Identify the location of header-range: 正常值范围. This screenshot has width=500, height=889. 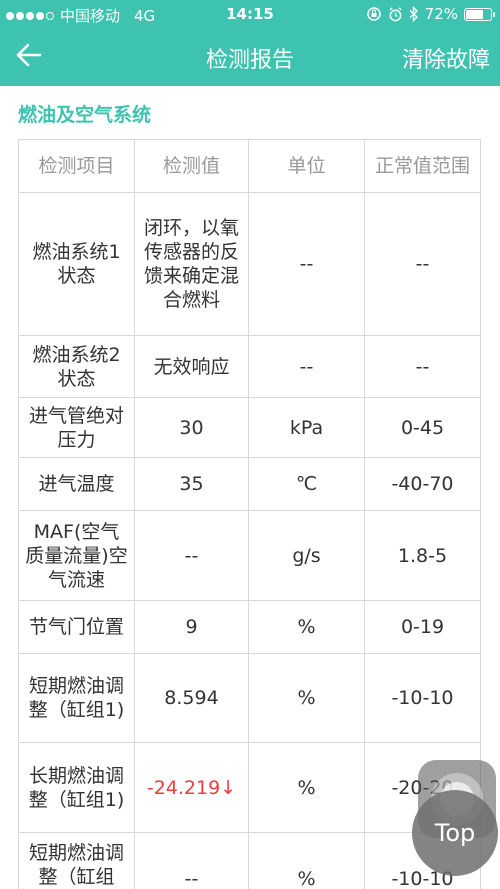
(422, 166).